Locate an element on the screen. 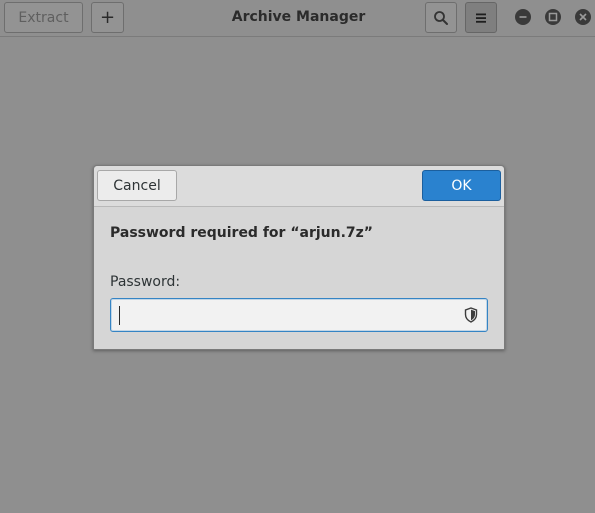 The image size is (595, 513). close-icon is located at coordinates (583, 17).